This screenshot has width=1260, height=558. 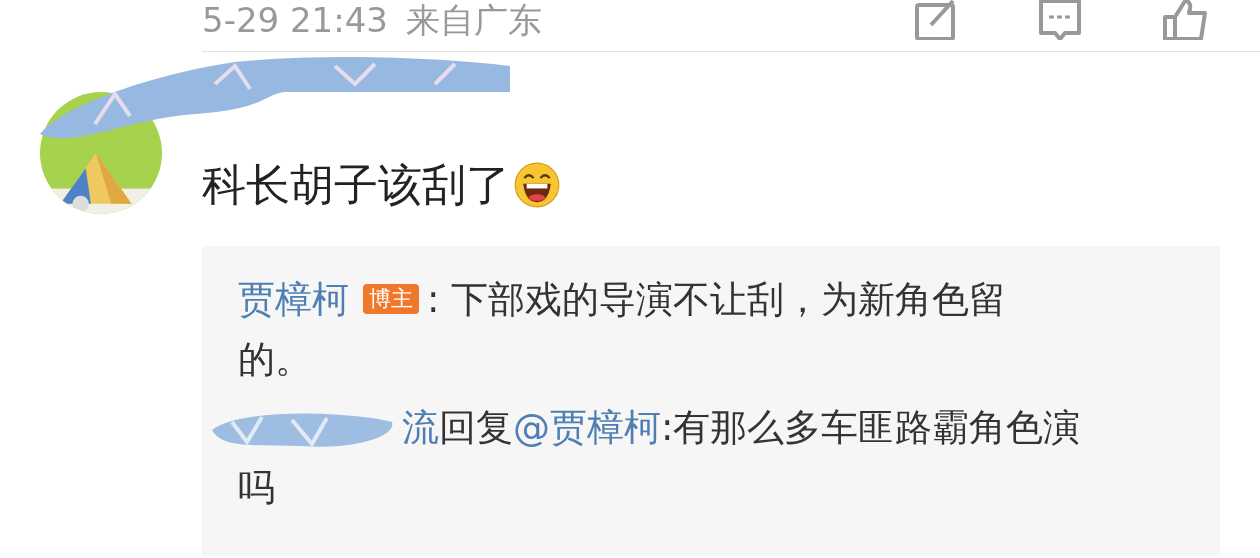 What do you see at coordinates (871, 427) in the screenshot?
I see `reply-text: :有那么多车匪路霸角色演` at bounding box center [871, 427].